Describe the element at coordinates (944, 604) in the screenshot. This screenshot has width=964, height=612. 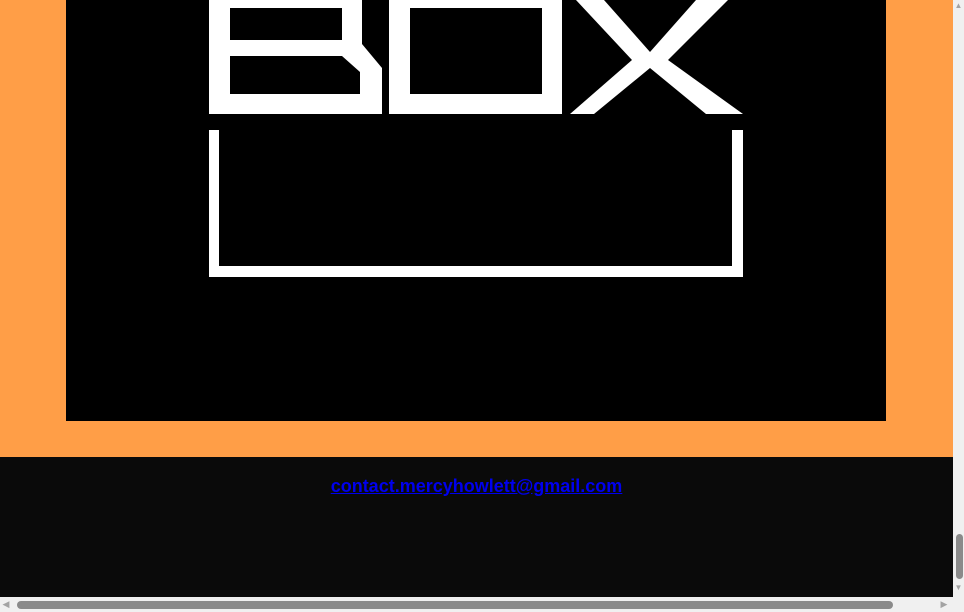
I see `scroll-right-arrow-icon: ▶` at that location.